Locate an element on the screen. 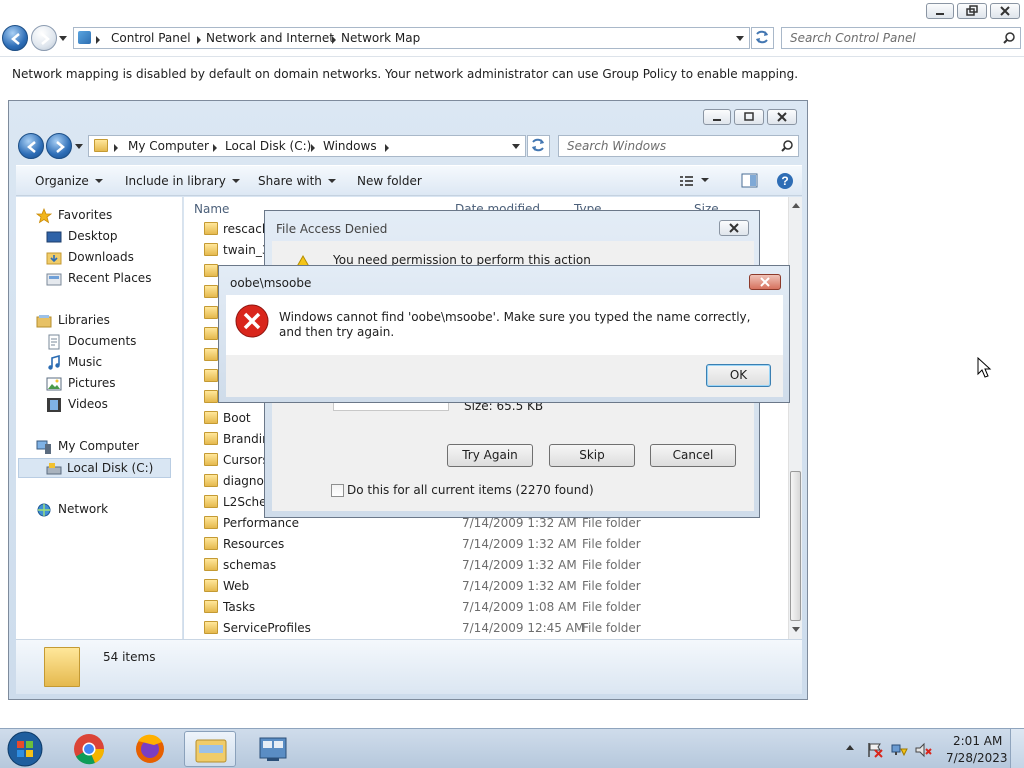  show-hidden-icons-button is located at coordinates (850, 747).